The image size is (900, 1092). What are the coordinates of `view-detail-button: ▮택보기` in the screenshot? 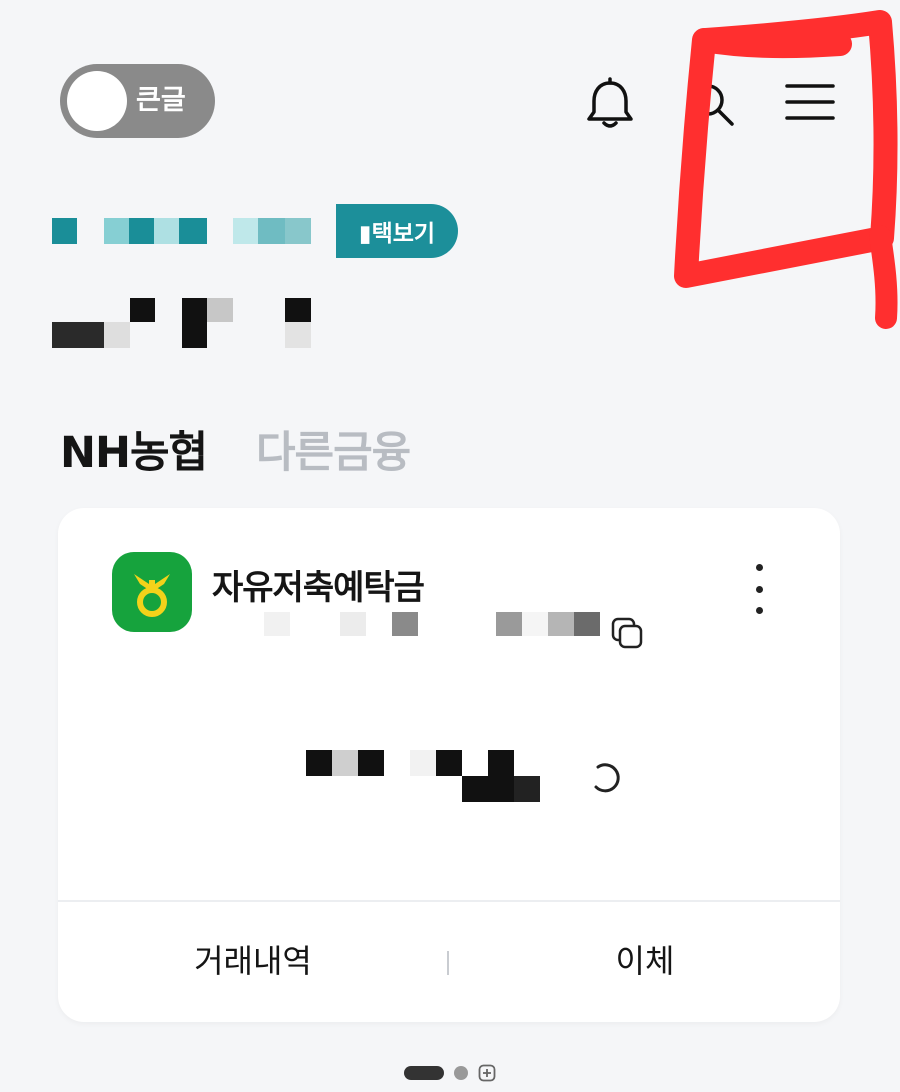 It's located at (397, 231).